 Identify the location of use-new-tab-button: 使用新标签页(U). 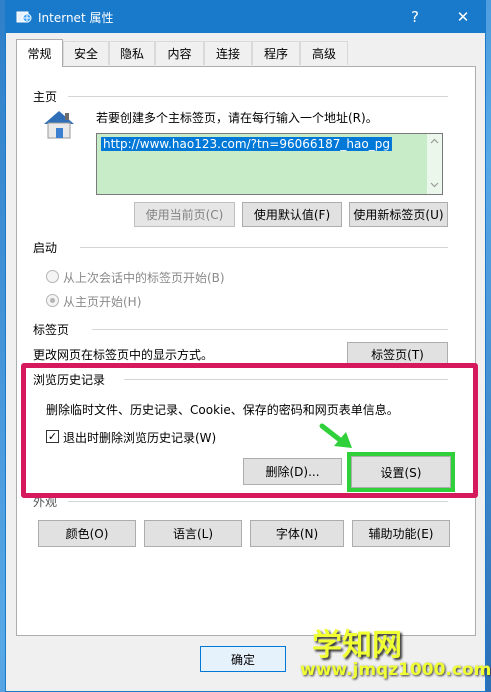
(398, 214).